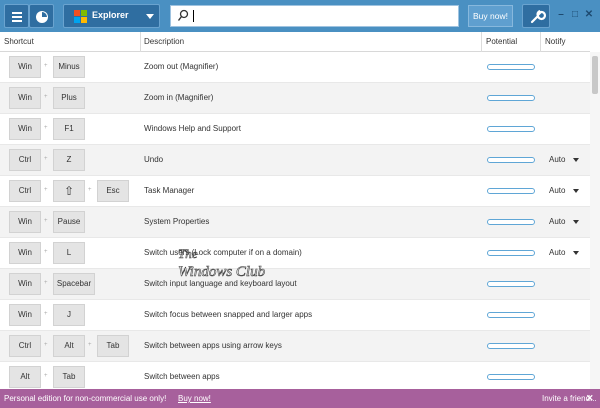  I want to click on settings-button, so click(536, 16).